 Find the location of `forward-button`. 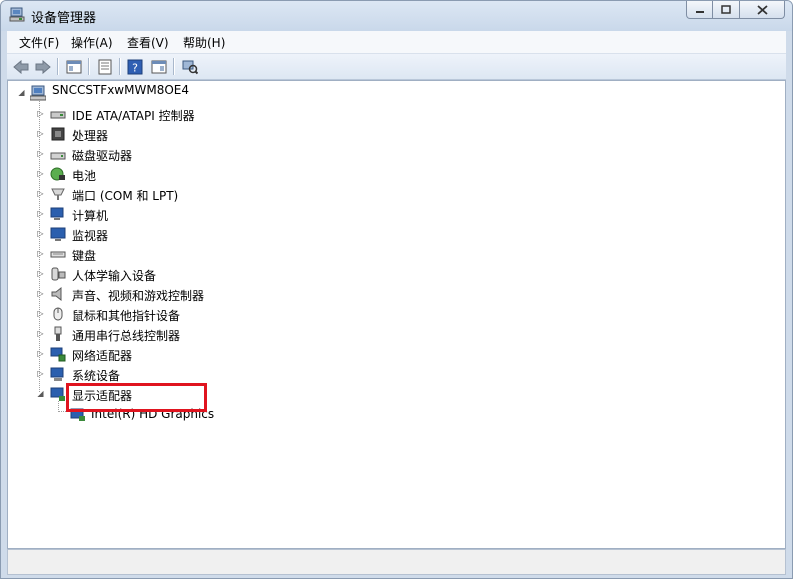

forward-button is located at coordinates (43, 66).